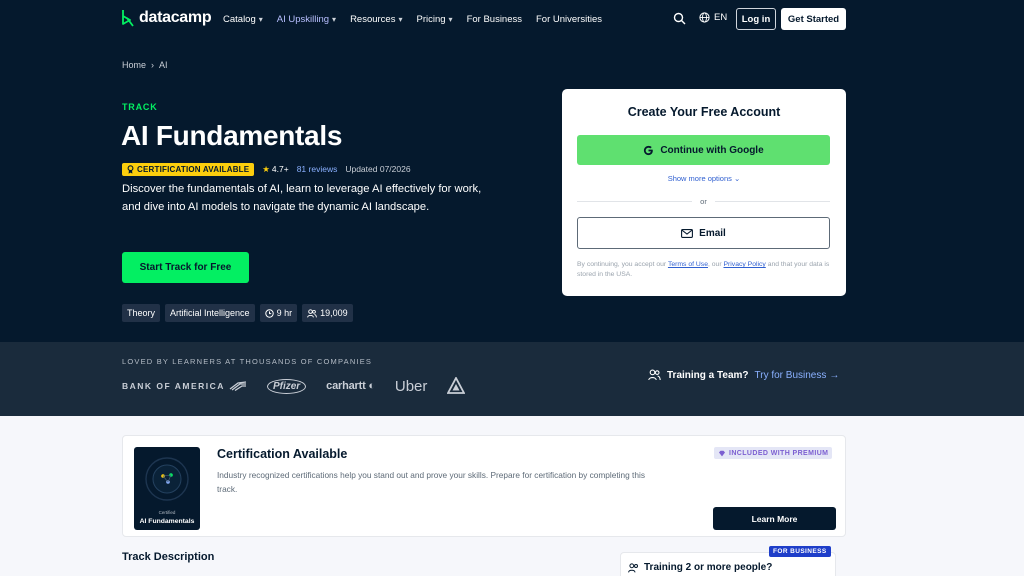  I want to click on or-divider: or, so click(704, 201).